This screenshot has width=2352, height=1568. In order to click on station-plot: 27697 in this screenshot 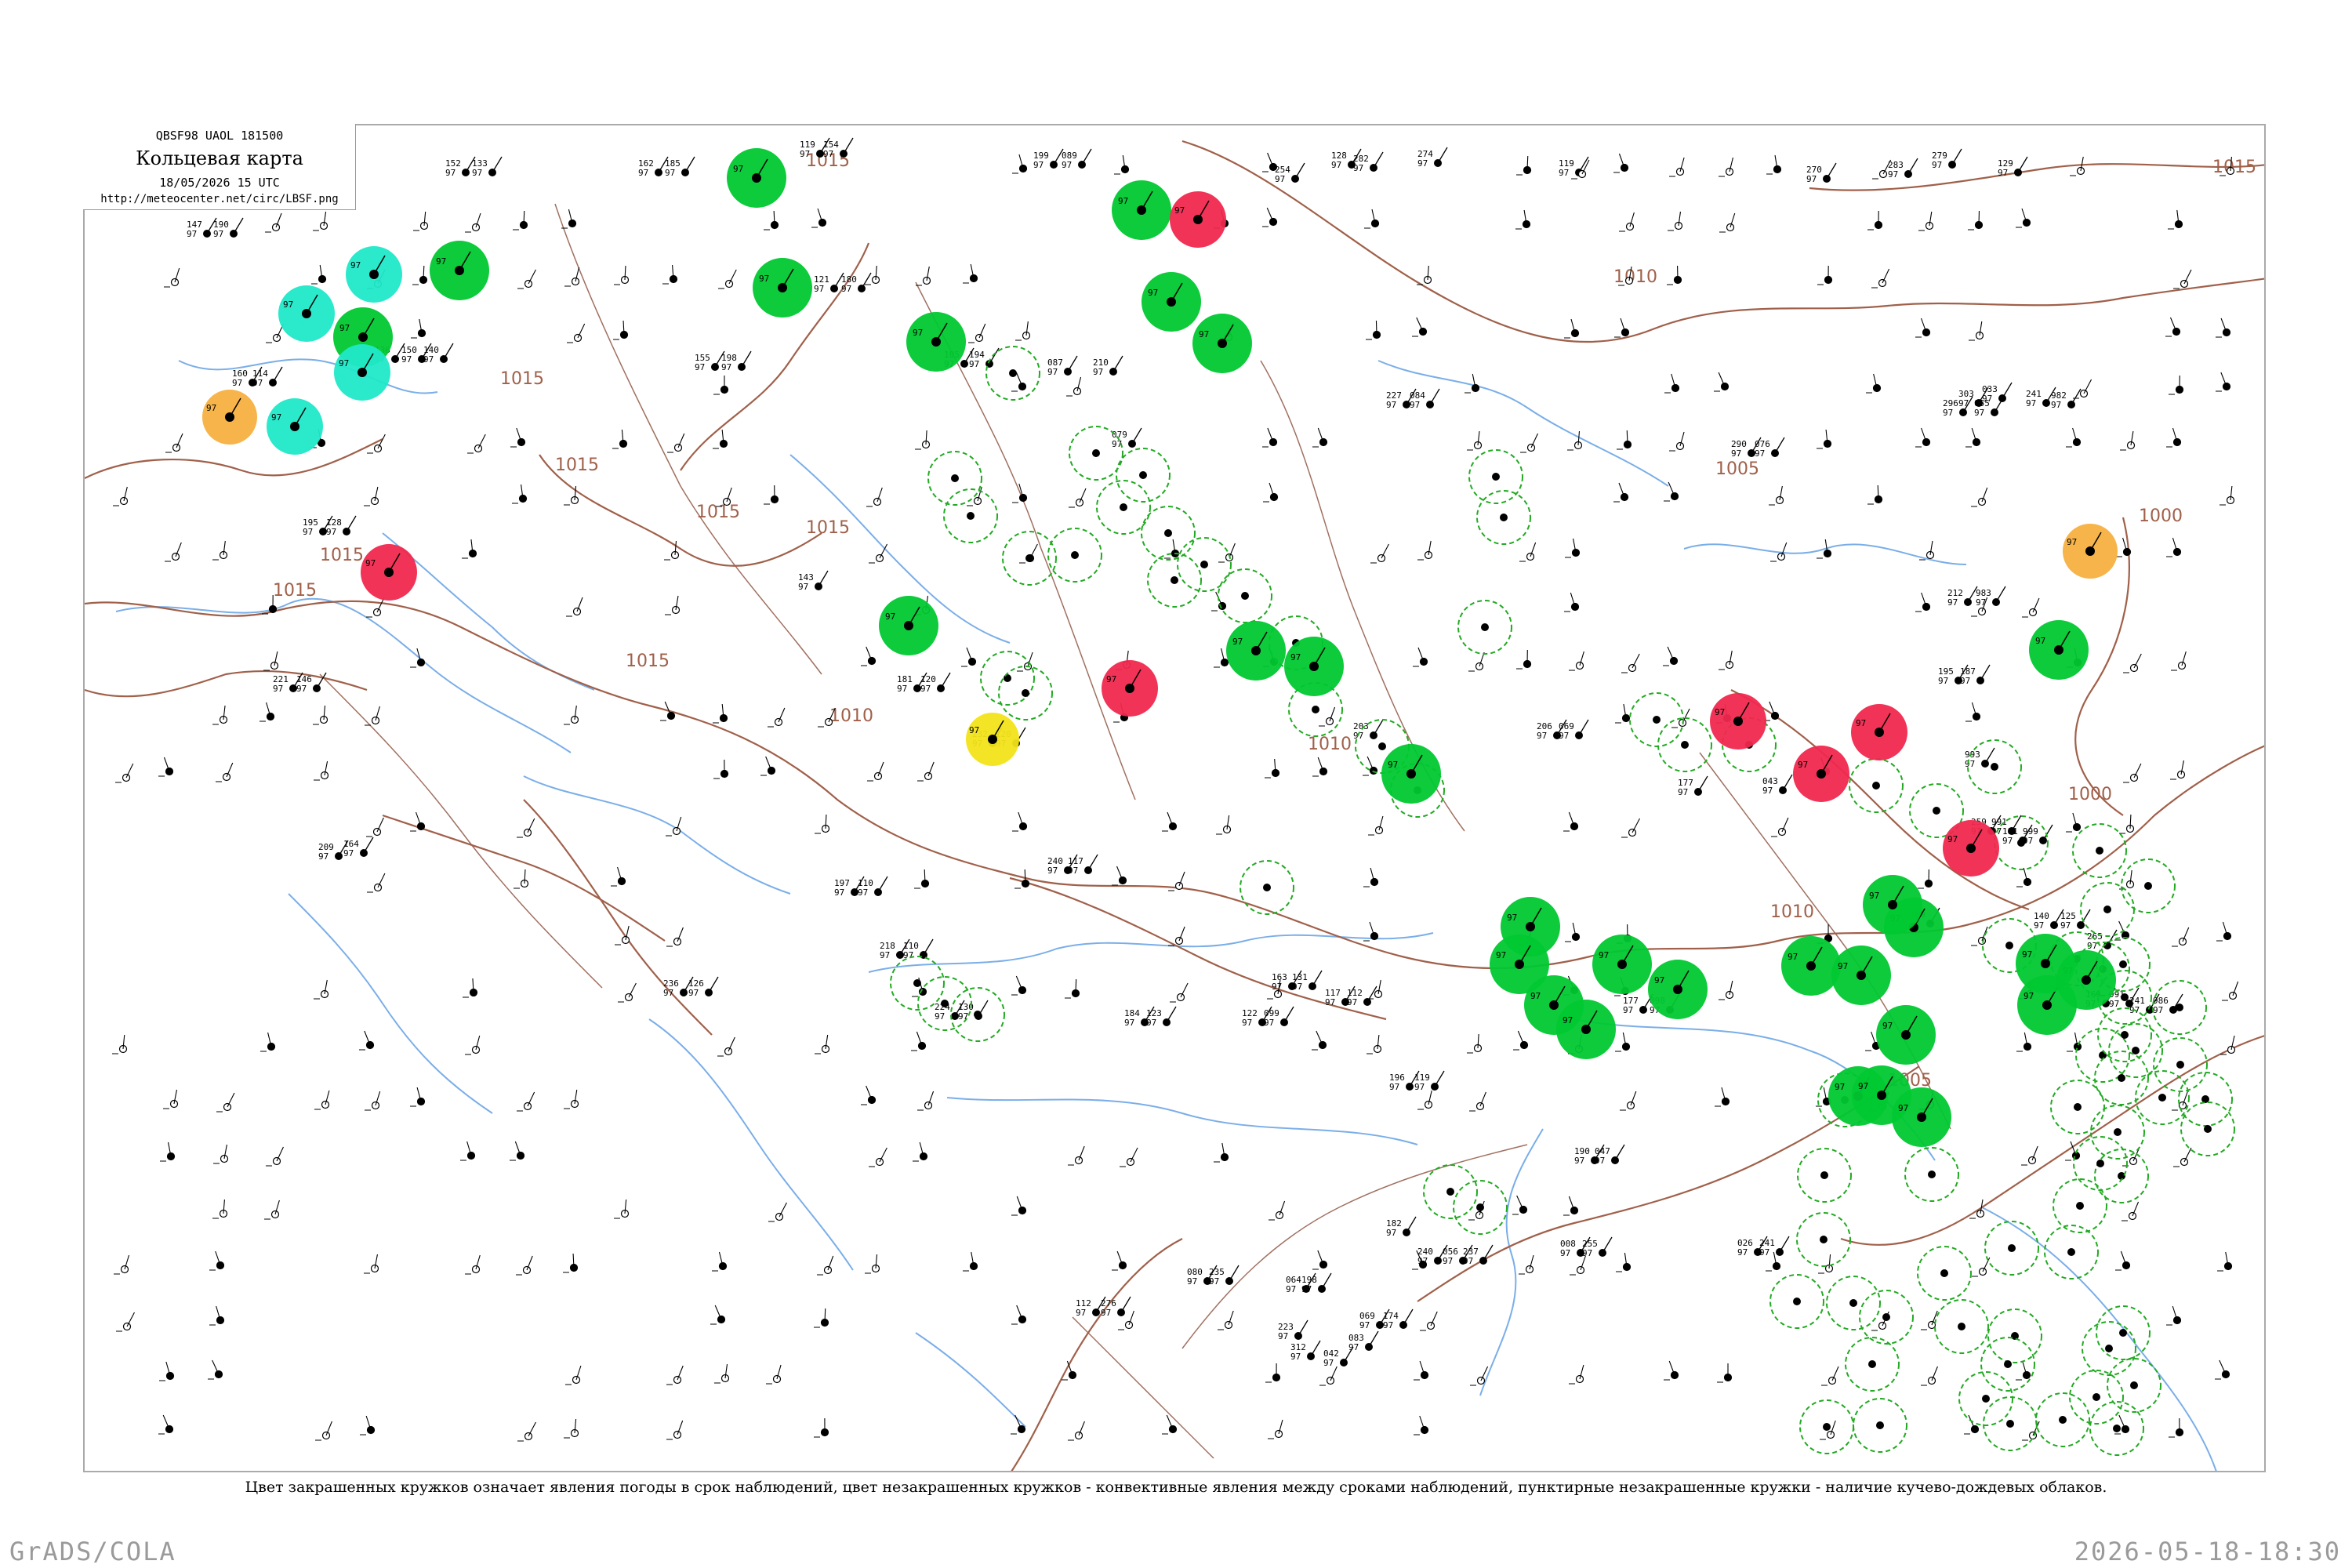, I will do `click(1116, 1307)`.